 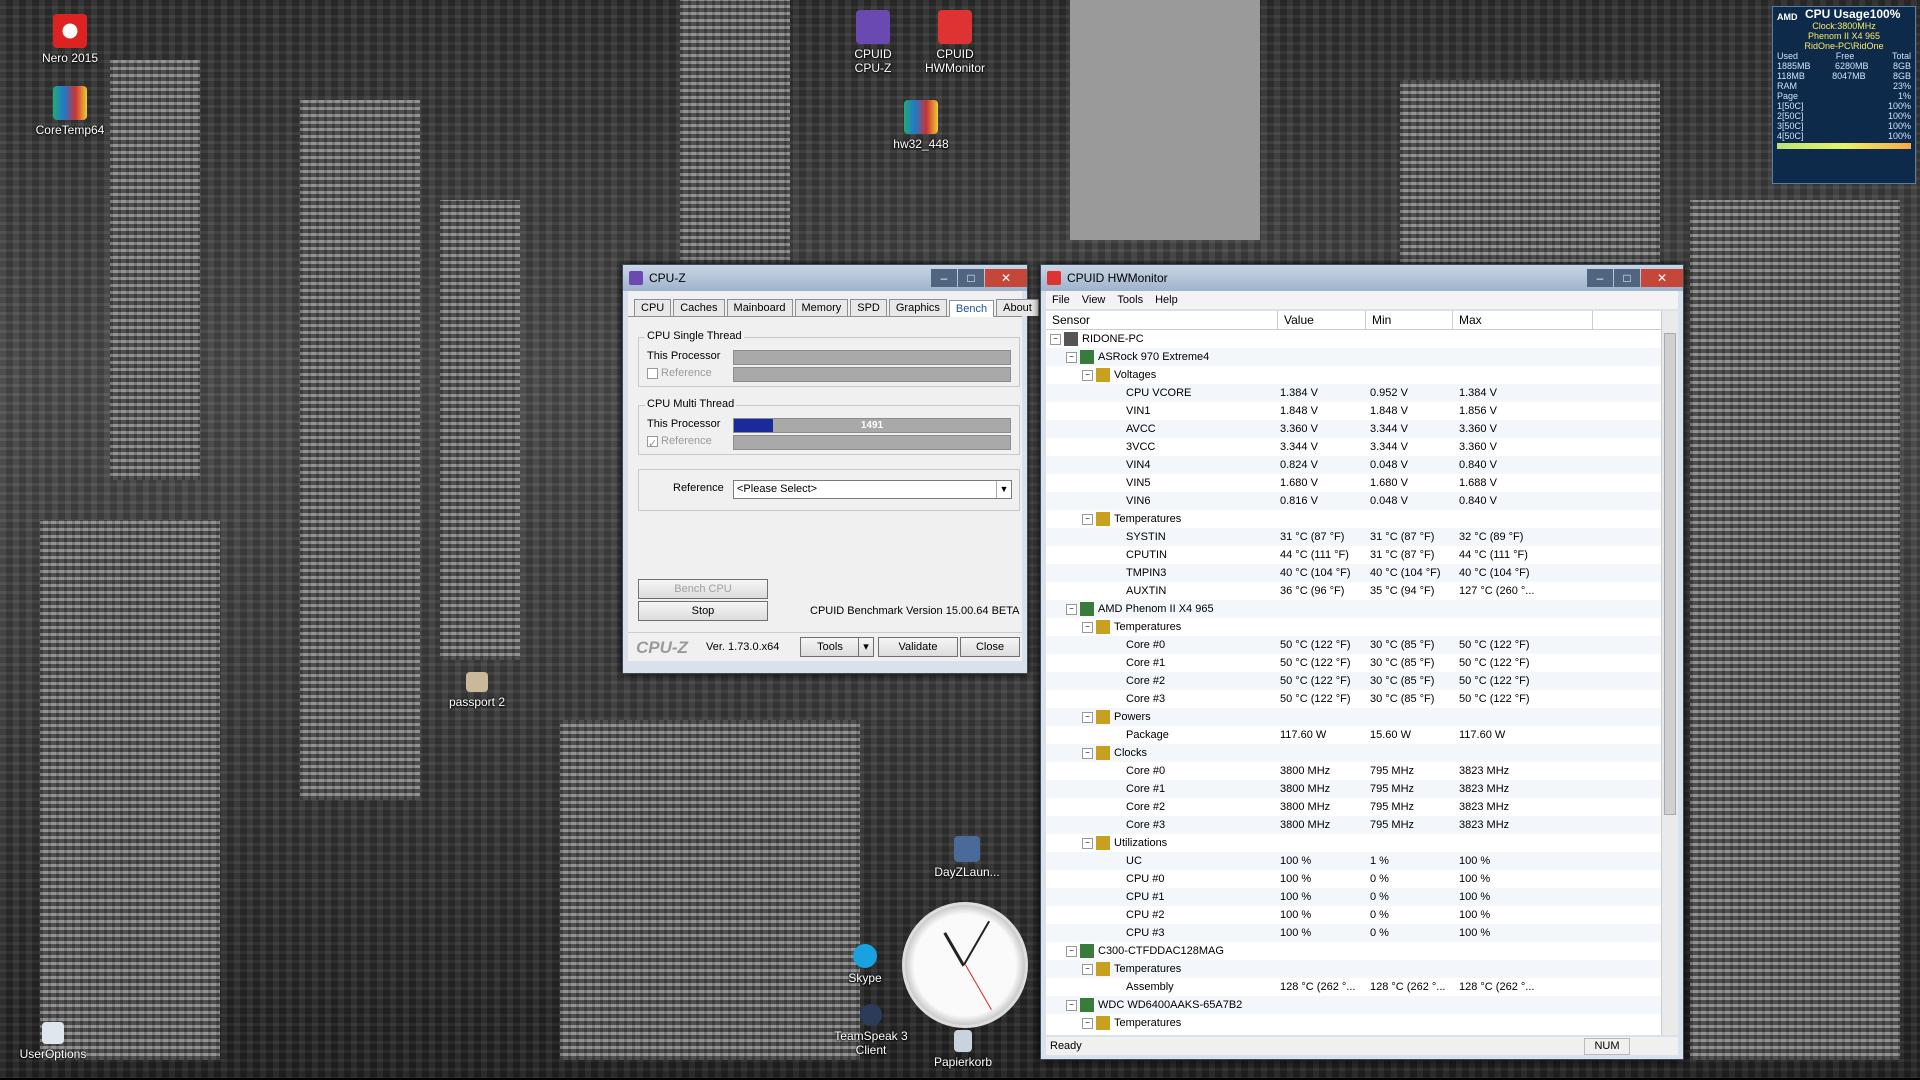 I want to click on menu-tools: Tools, so click(x=1130, y=300).